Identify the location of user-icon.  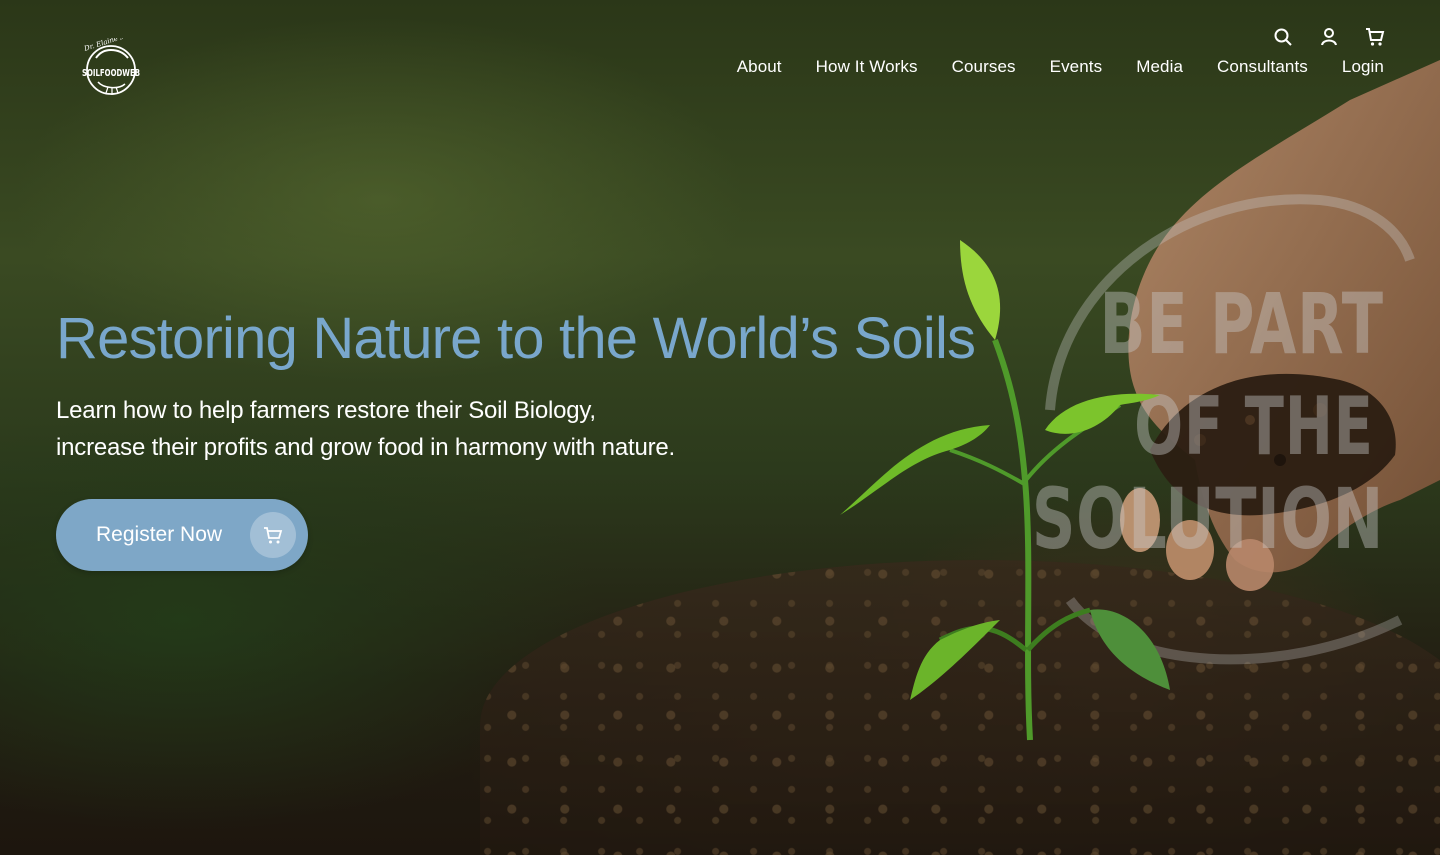
(1329, 37).